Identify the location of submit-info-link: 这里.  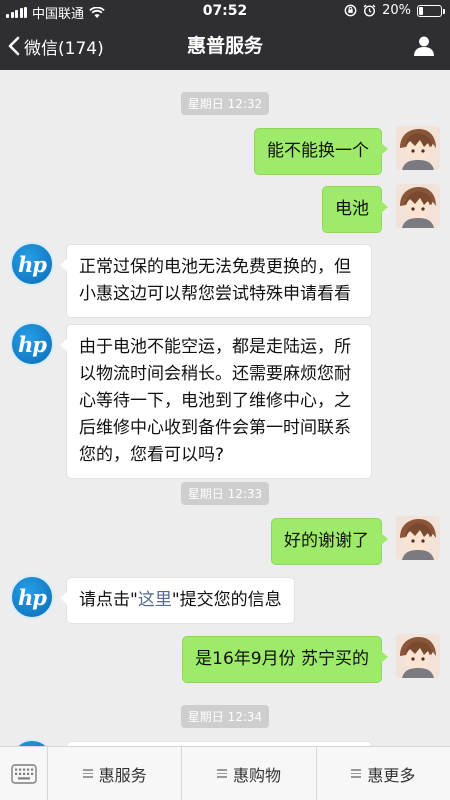
(155, 600).